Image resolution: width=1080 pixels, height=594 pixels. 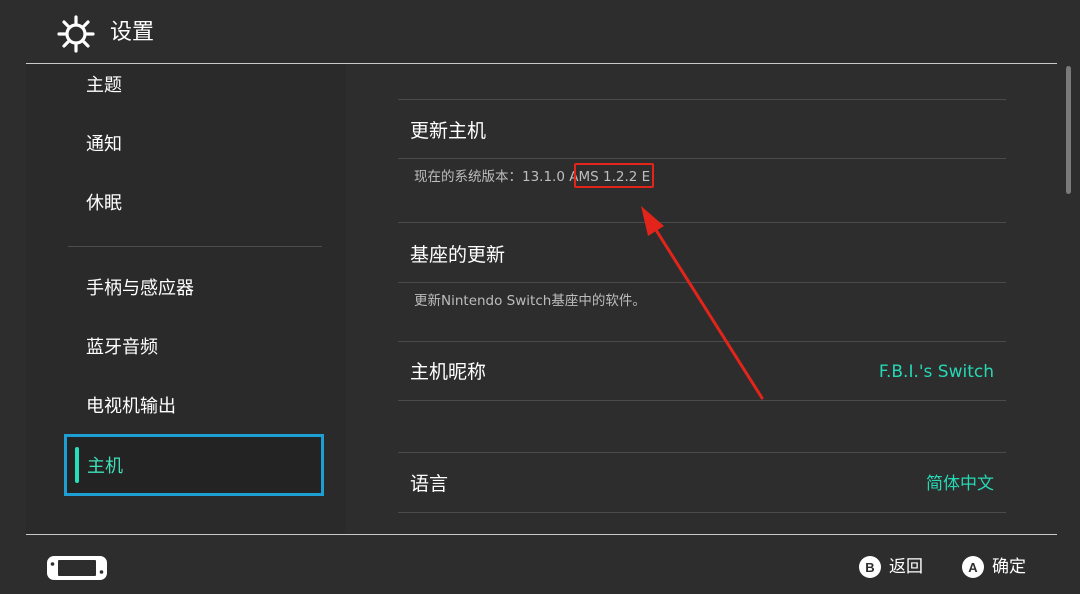 I want to click on nickname-title: 主机昵称, so click(x=448, y=372).